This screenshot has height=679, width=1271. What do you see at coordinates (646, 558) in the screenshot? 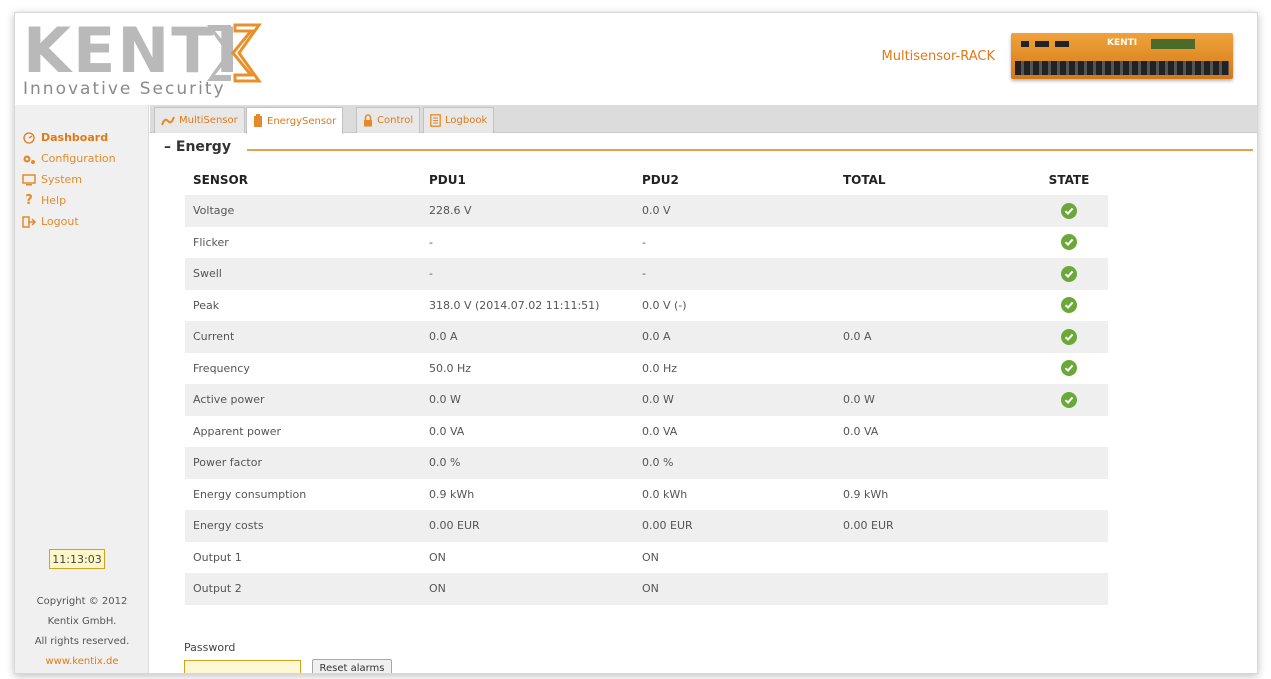
I see `table-row: Output 1 ON ON` at bounding box center [646, 558].